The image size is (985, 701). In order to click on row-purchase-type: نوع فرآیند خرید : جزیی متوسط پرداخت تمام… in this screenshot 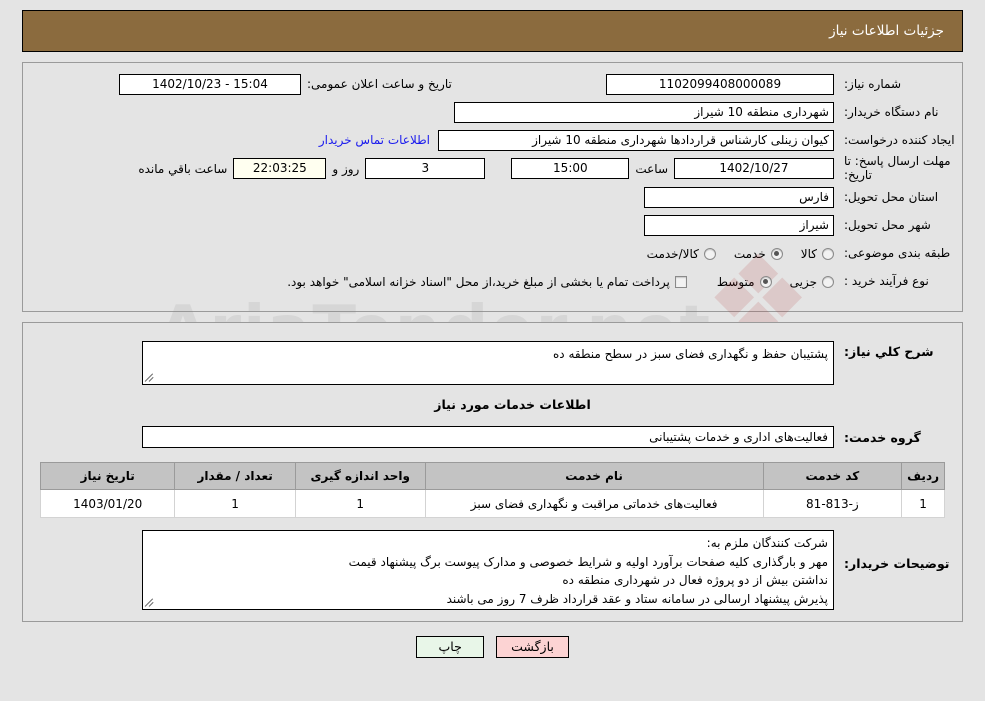, I will do `click(492, 282)`.